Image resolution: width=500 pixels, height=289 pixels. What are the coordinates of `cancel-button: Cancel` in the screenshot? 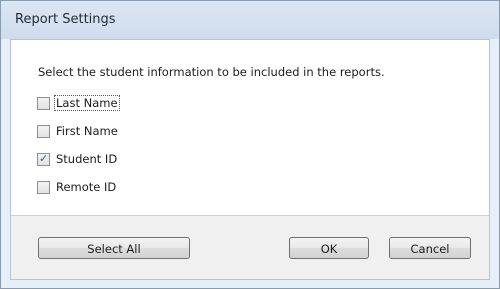 It's located at (430, 248).